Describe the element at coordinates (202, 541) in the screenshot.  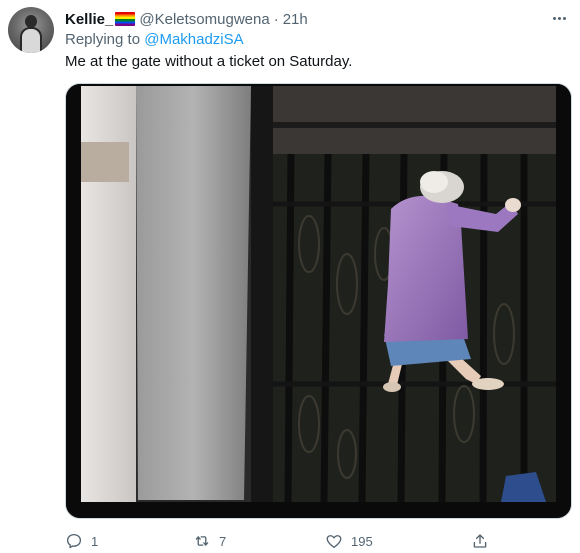
I see `retweet-icon` at that location.